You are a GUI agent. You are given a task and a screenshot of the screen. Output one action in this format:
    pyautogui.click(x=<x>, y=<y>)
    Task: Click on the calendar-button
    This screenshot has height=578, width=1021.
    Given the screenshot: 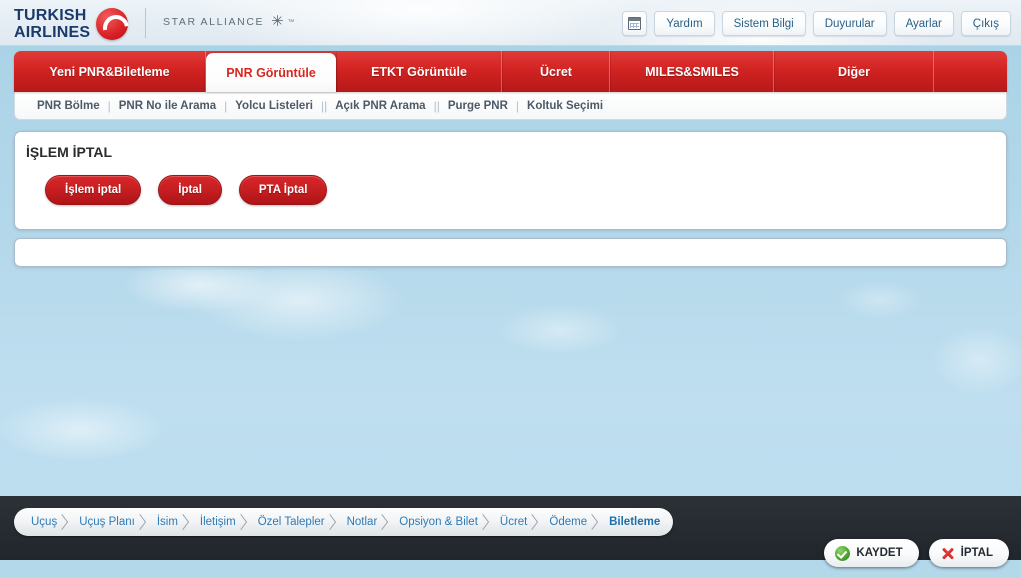 What is the action you would take?
    pyautogui.click(x=635, y=23)
    